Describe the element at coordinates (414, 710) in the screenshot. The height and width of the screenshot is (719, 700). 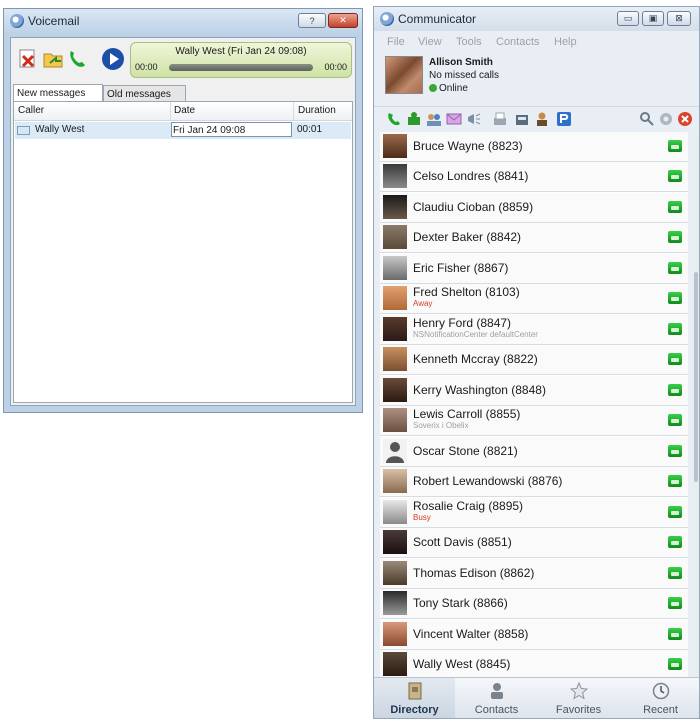
I see `tab-label: Directory` at that location.